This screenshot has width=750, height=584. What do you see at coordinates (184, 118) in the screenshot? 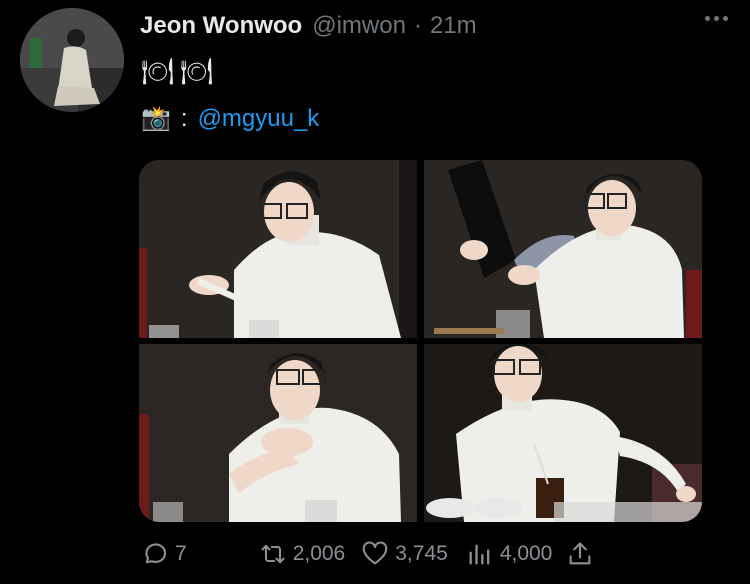
I see `colon: :` at bounding box center [184, 118].